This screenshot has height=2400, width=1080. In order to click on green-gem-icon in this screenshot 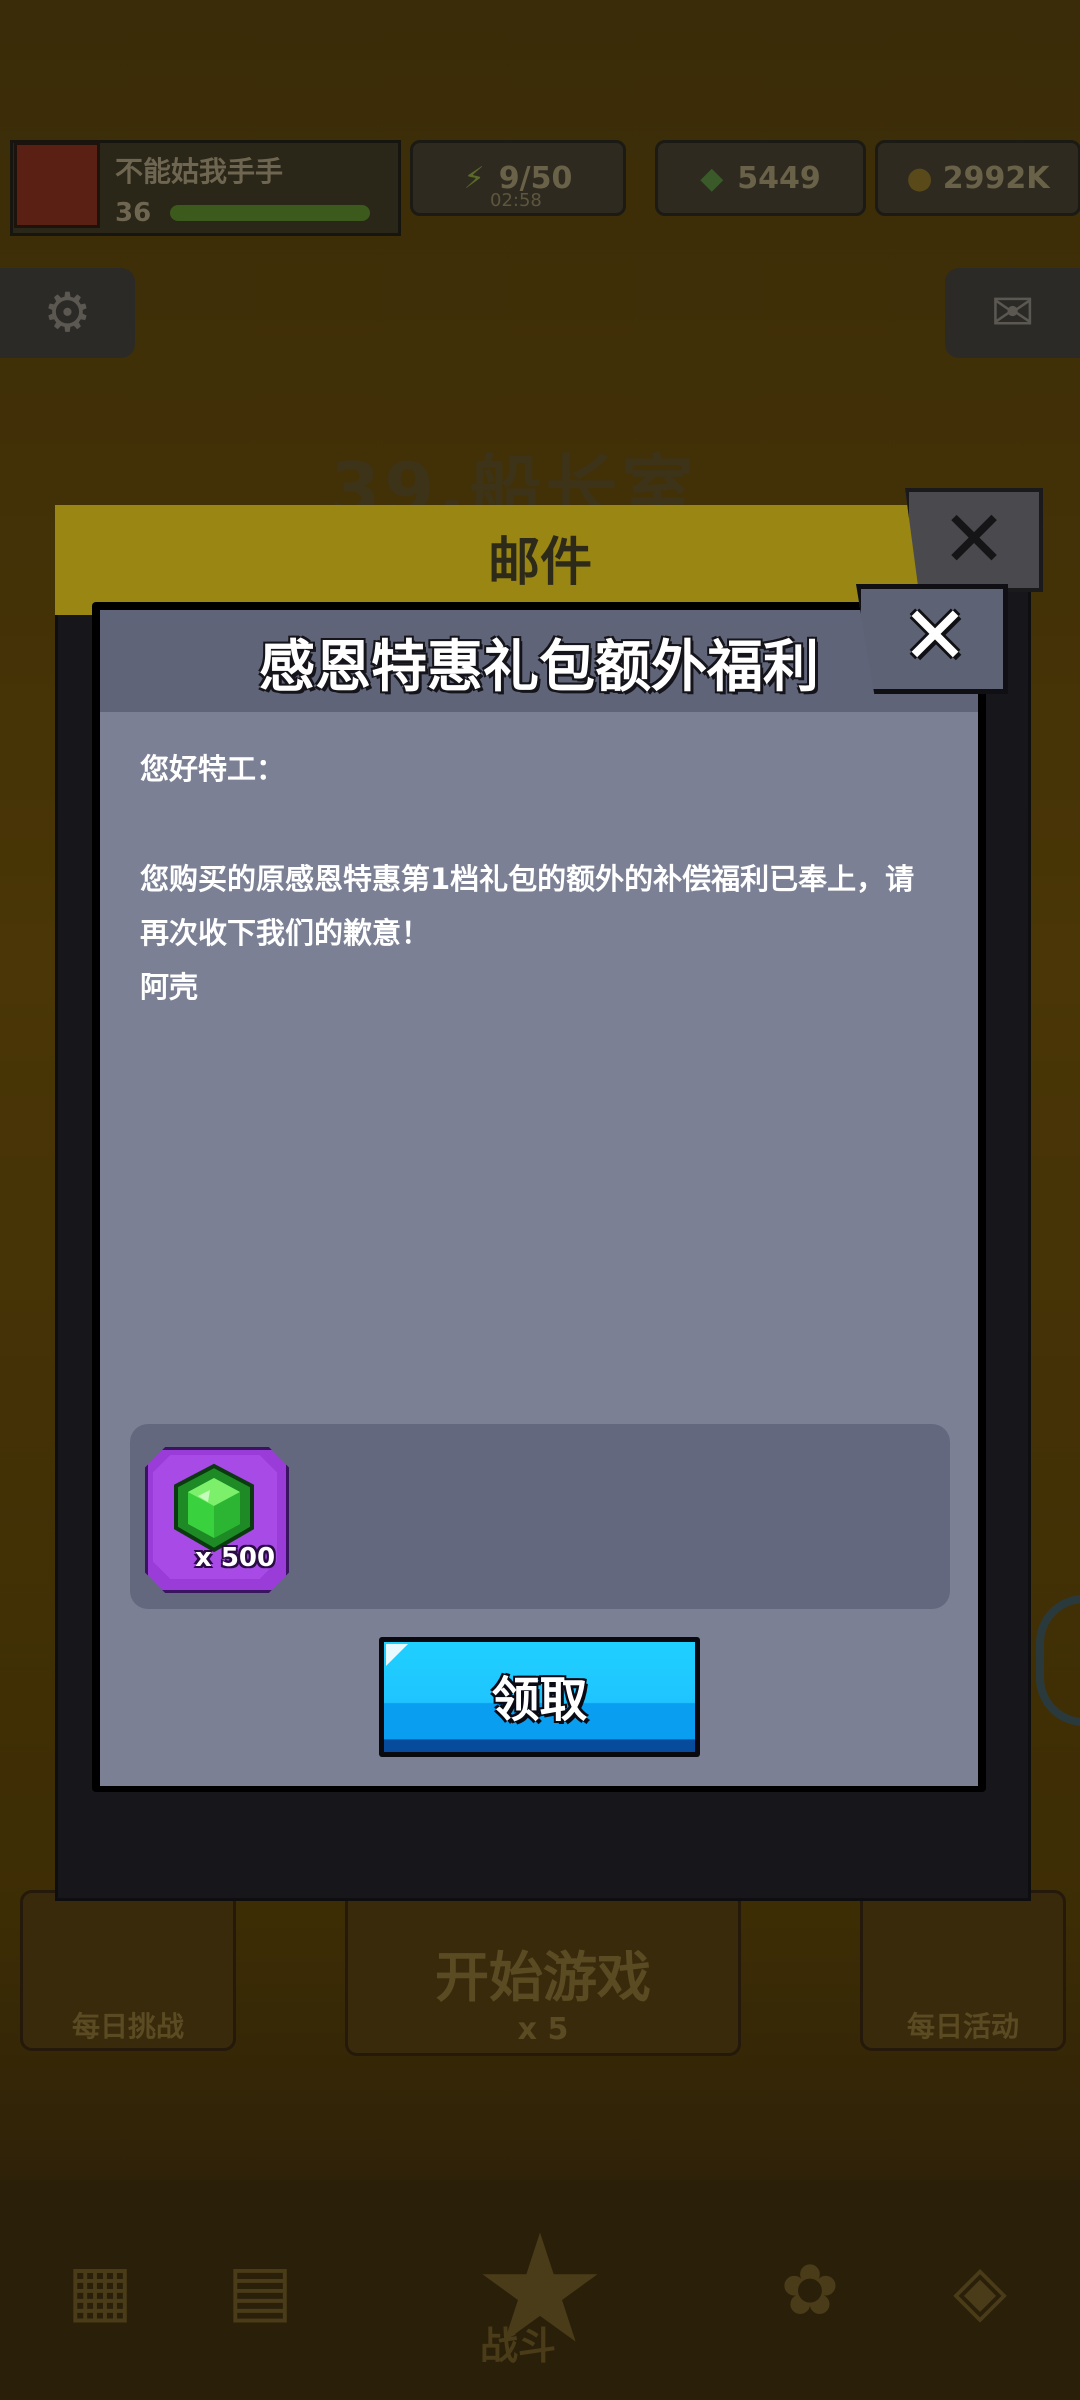, I will do `click(214, 1508)`.